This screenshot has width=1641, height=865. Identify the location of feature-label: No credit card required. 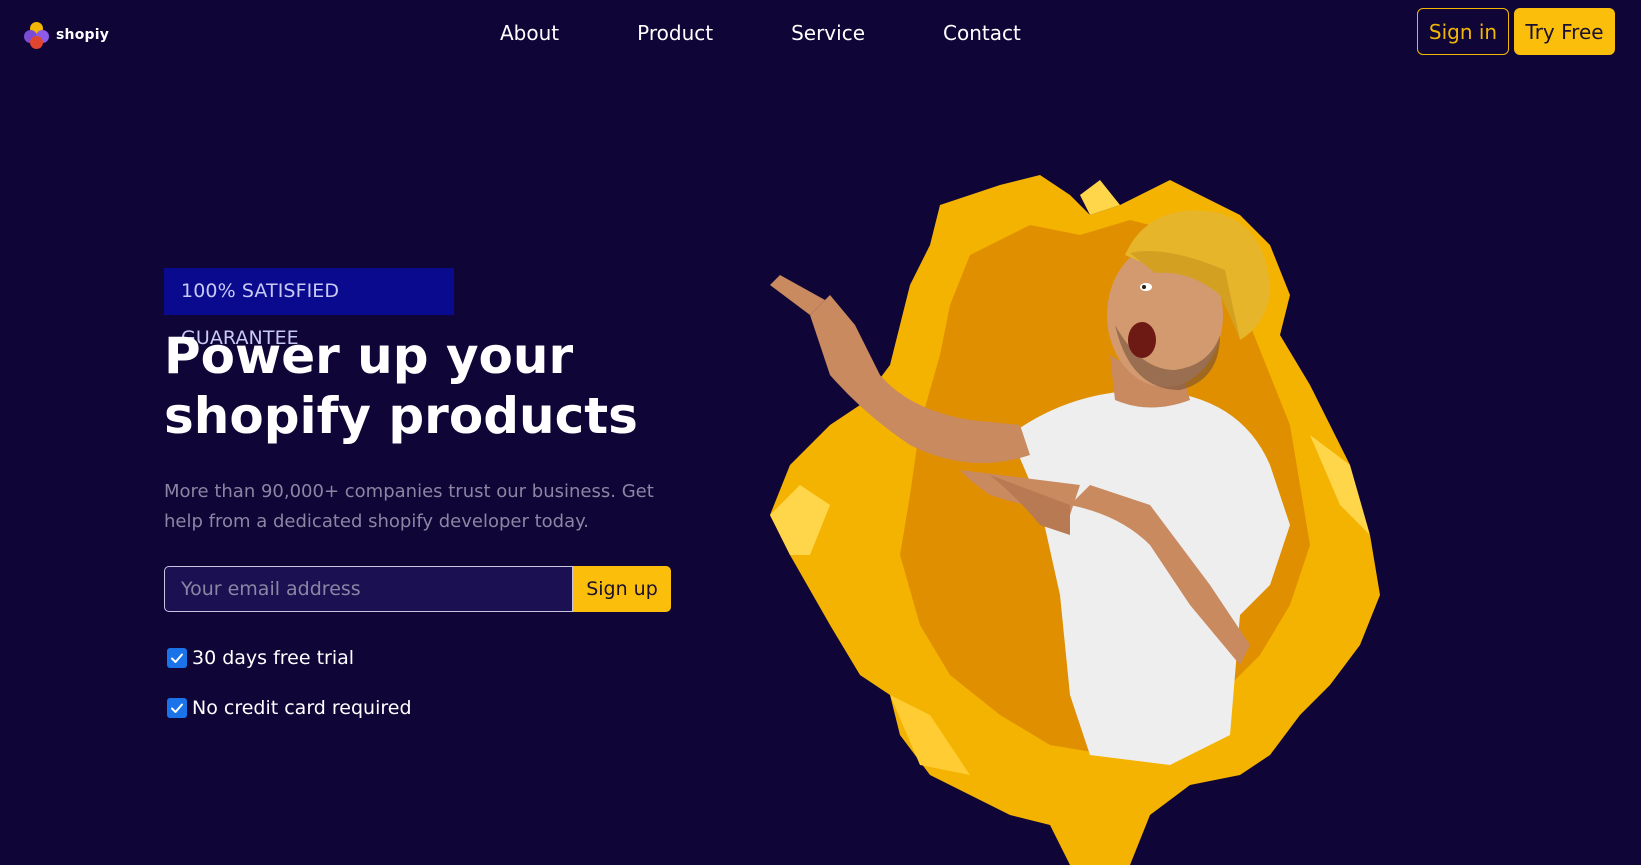
(302, 708).